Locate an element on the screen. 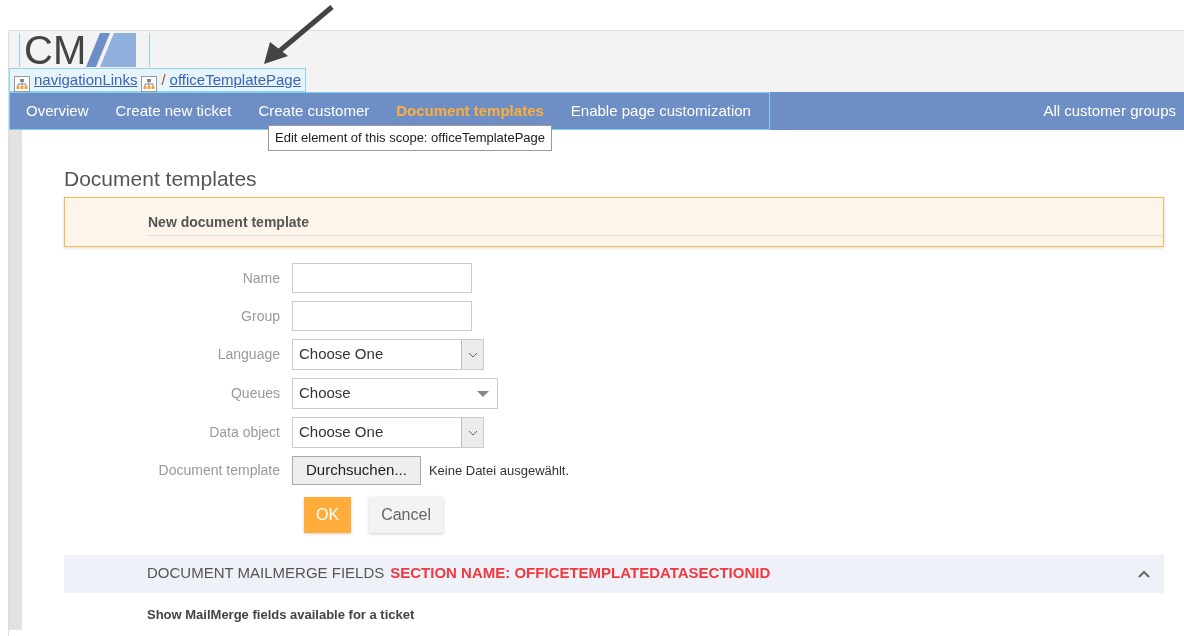 This screenshot has width=1184, height=636. field-label: Name is located at coordinates (261, 278).